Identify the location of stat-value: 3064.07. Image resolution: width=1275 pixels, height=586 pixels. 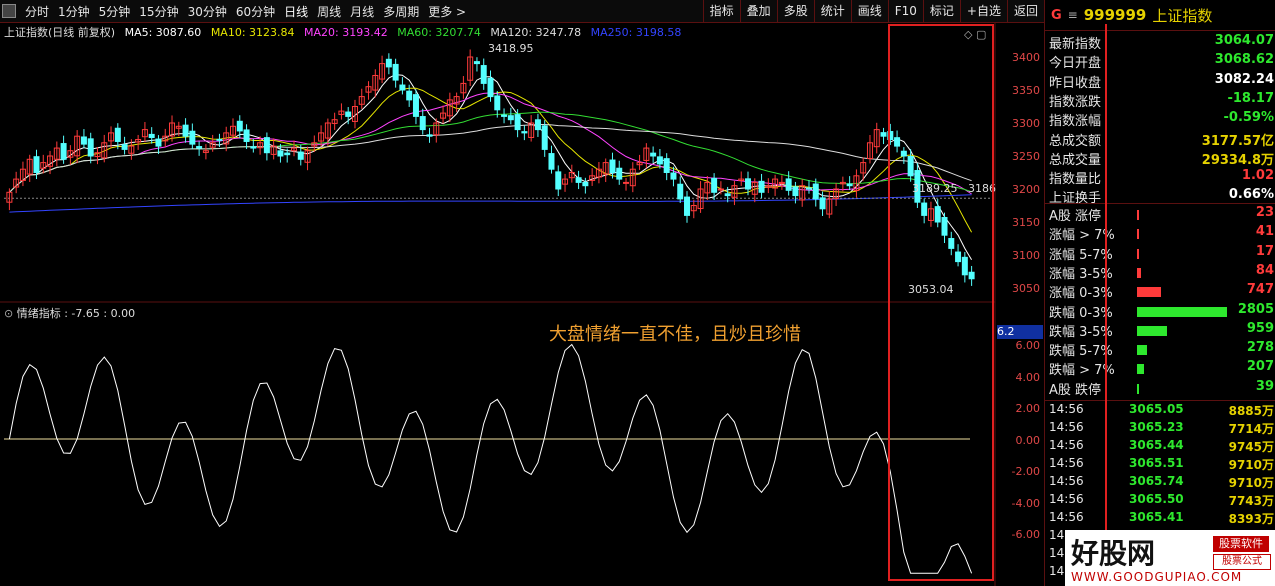
(1244, 40).